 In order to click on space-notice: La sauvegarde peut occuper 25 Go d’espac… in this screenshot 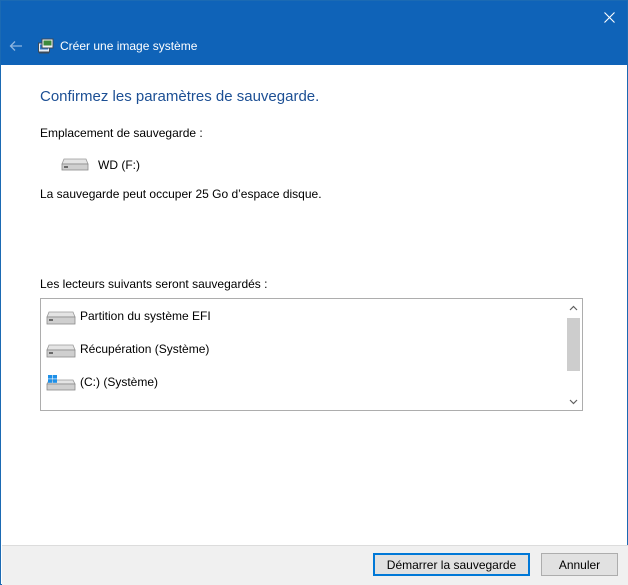, I will do `click(181, 194)`.